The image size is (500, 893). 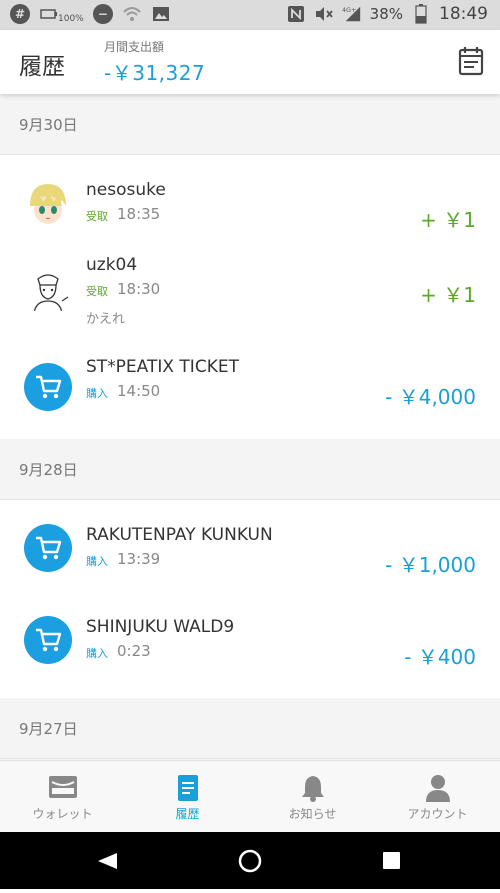 I want to click on transaction-time: 18:35, so click(x=139, y=214).